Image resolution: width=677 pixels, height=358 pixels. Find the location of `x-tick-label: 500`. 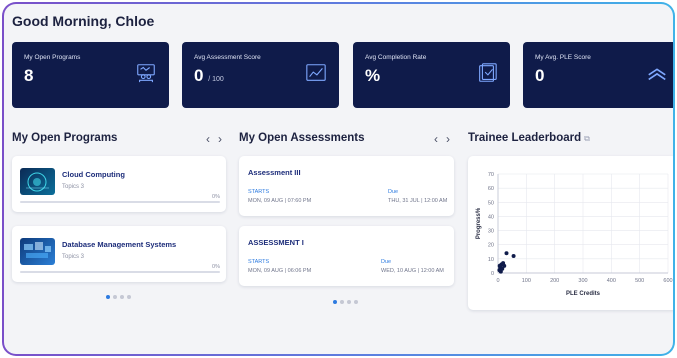

x-tick-label: 500 is located at coordinates (639, 281).